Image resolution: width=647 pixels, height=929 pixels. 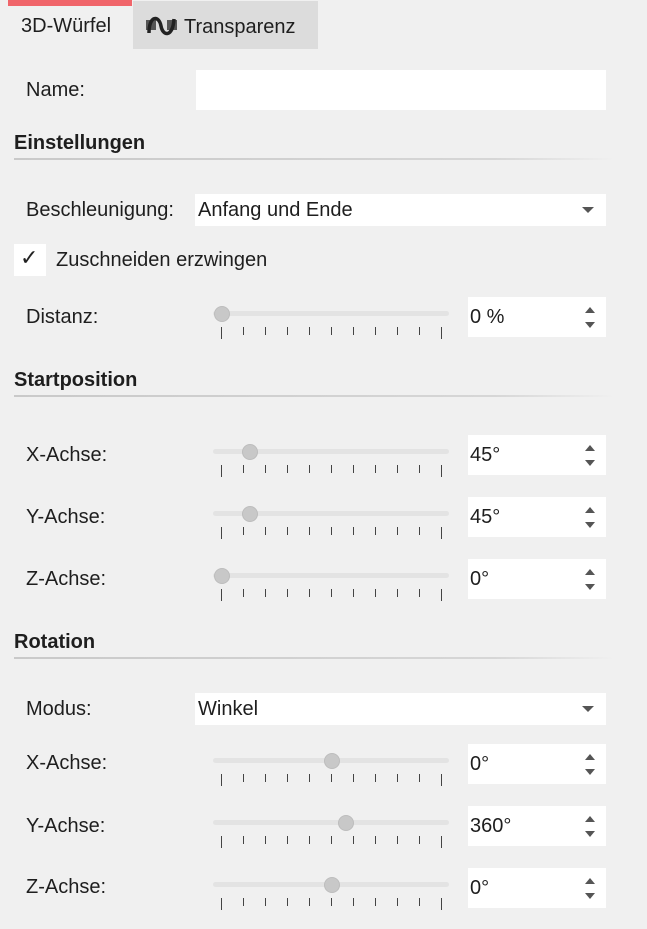 What do you see at coordinates (225, 25) in the screenshot?
I see `tab-transparency: Transparenz` at bounding box center [225, 25].